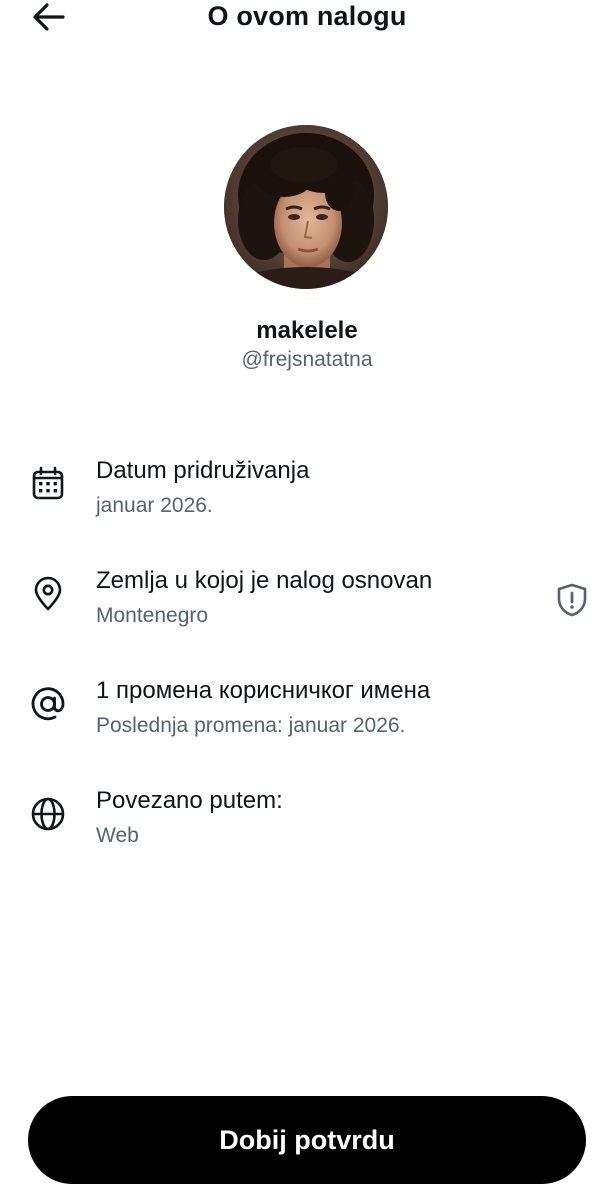  Describe the element at coordinates (264, 580) in the screenshot. I see `detail-title: Zemlja u kojoj je nalog osnovan` at that location.